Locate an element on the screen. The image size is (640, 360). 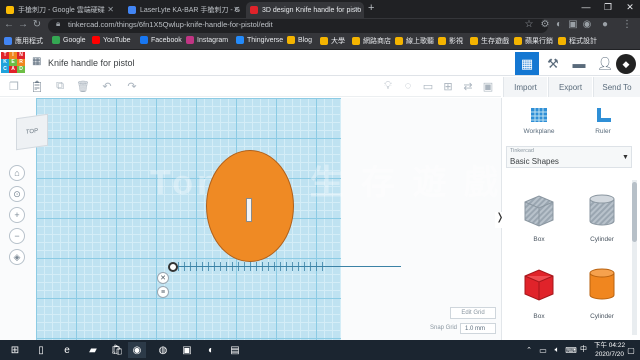
bookmark-folder-4: 影視 is located at coordinates (450, 41).